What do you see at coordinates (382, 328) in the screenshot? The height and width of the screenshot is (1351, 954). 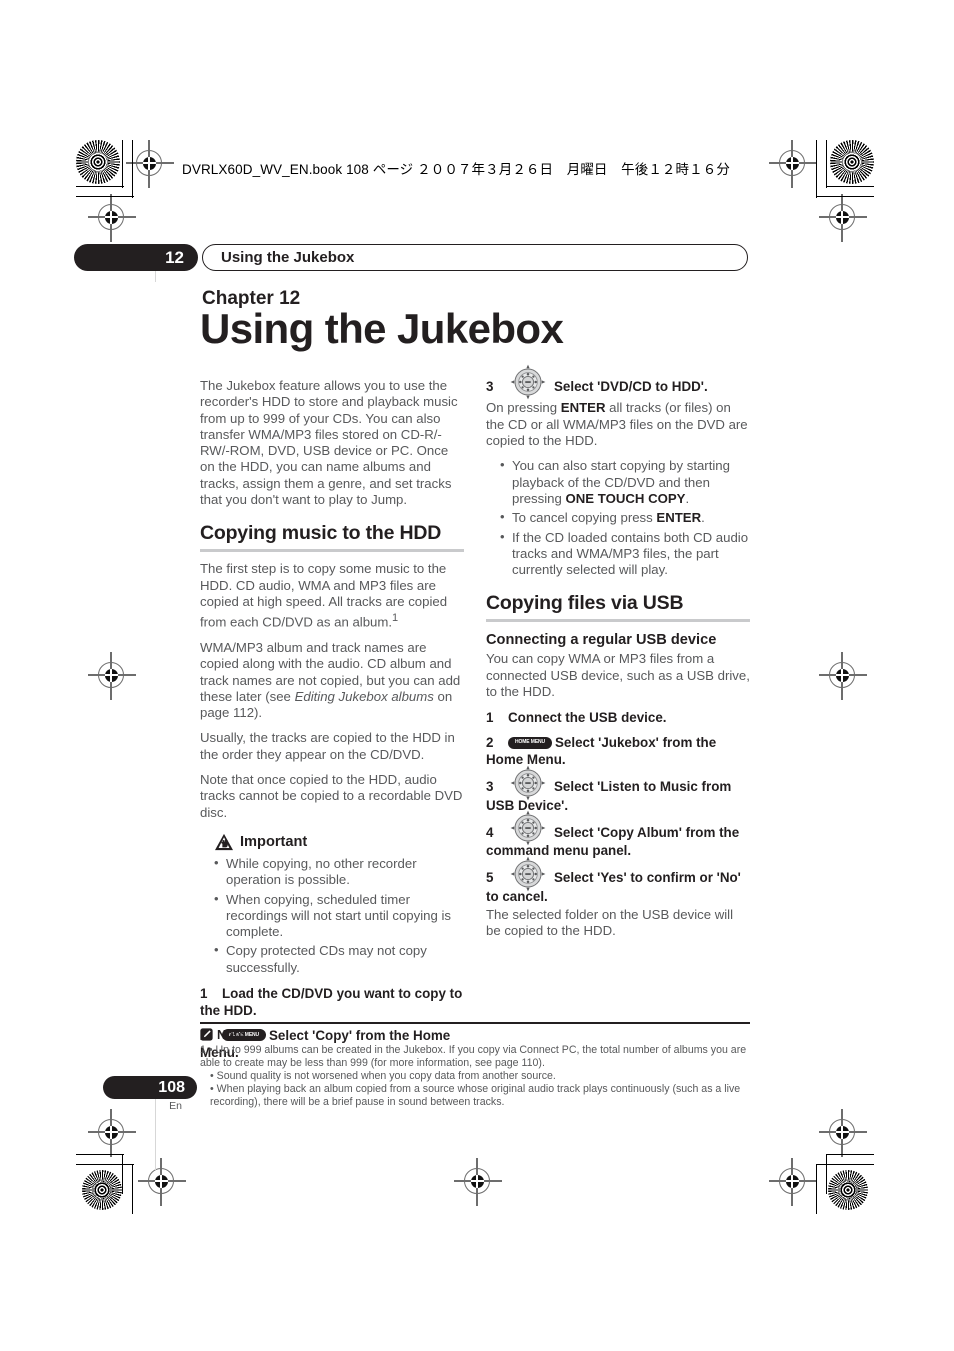 I see `page-title: Using the Jukebox` at bounding box center [382, 328].